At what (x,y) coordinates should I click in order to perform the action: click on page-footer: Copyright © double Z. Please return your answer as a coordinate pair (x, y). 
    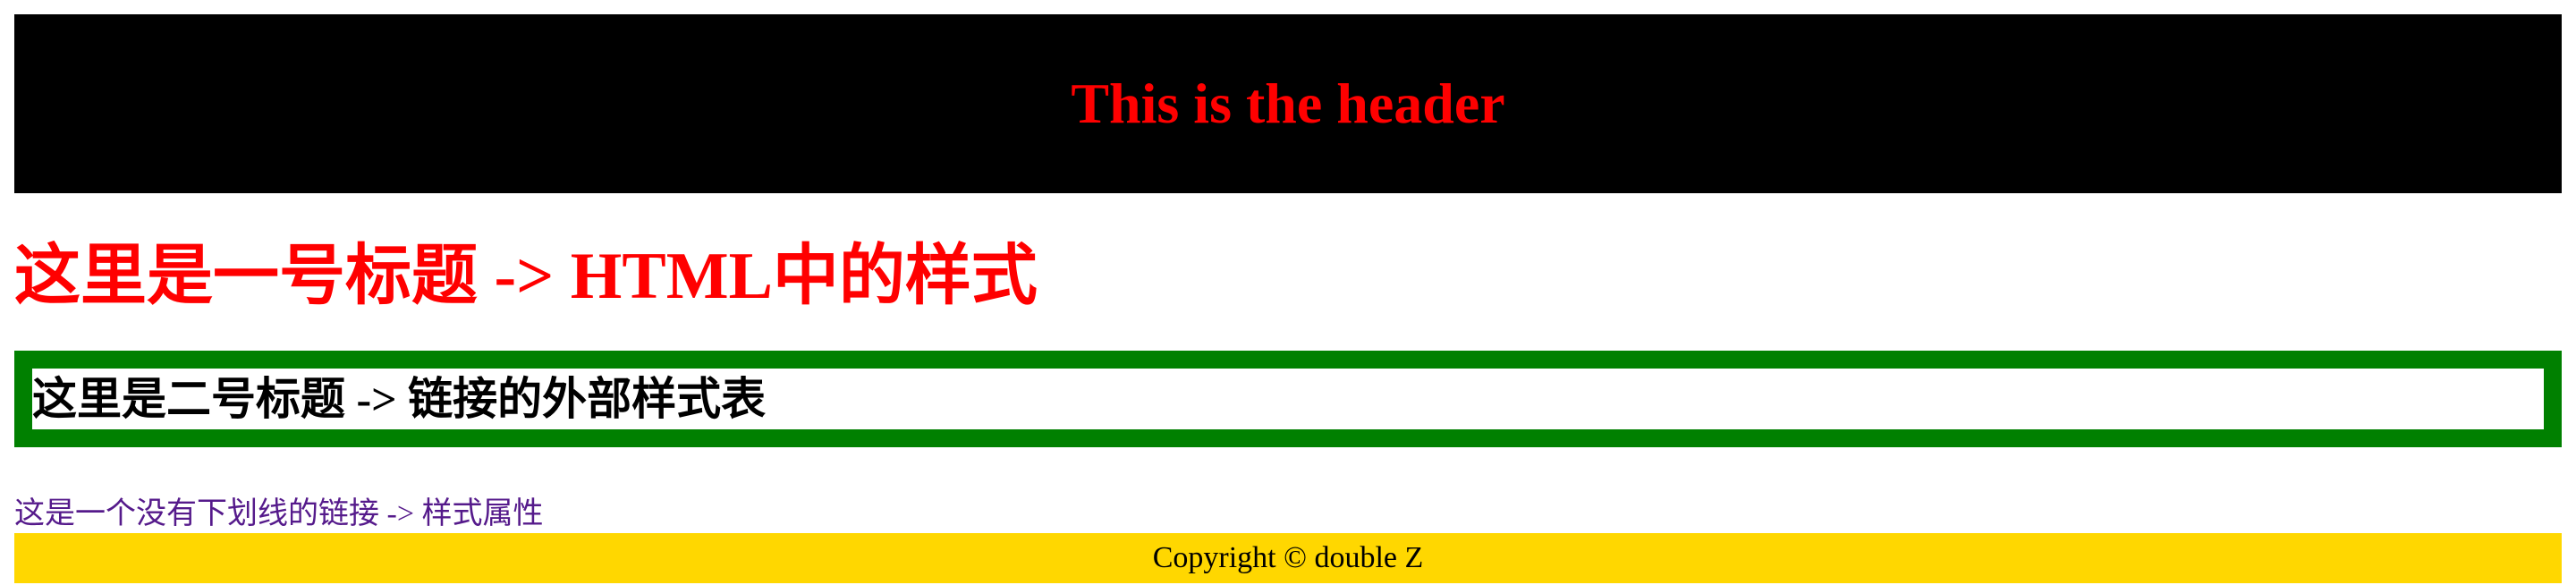
    Looking at the image, I should click on (1288, 558).